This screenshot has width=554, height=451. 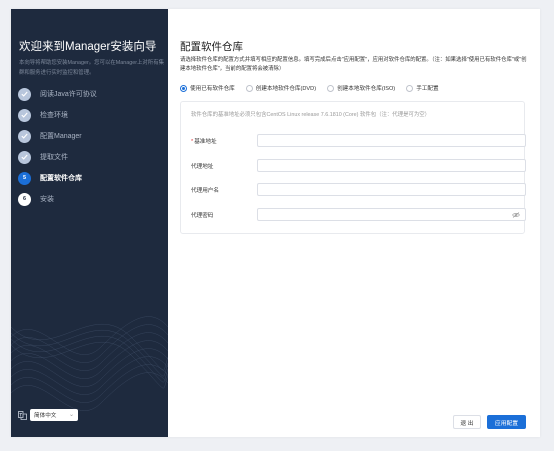 I want to click on language-icon, so click(x=22, y=415).